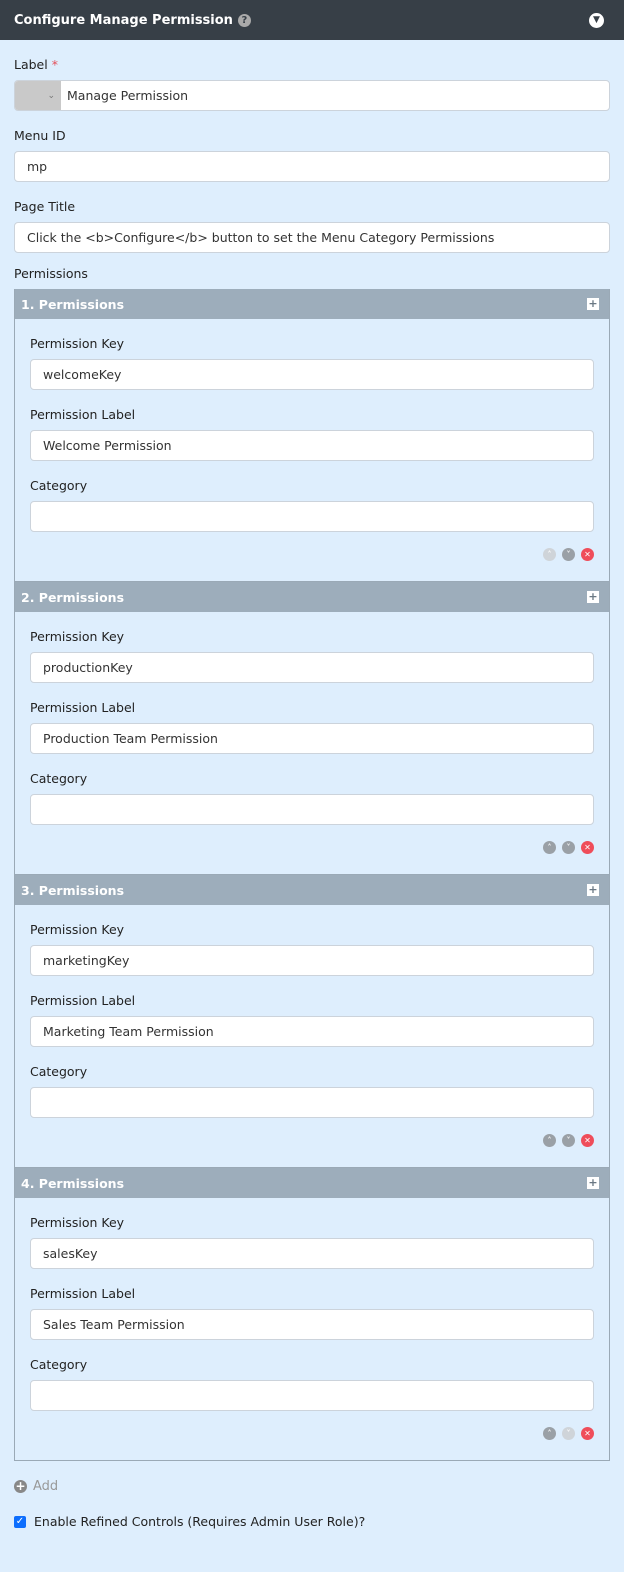 This screenshot has height=1572, width=624. What do you see at coordinates (312, 960) in the screenshot?
I see `permission-key-input: marketingKey` at bounding box center [312, 960].